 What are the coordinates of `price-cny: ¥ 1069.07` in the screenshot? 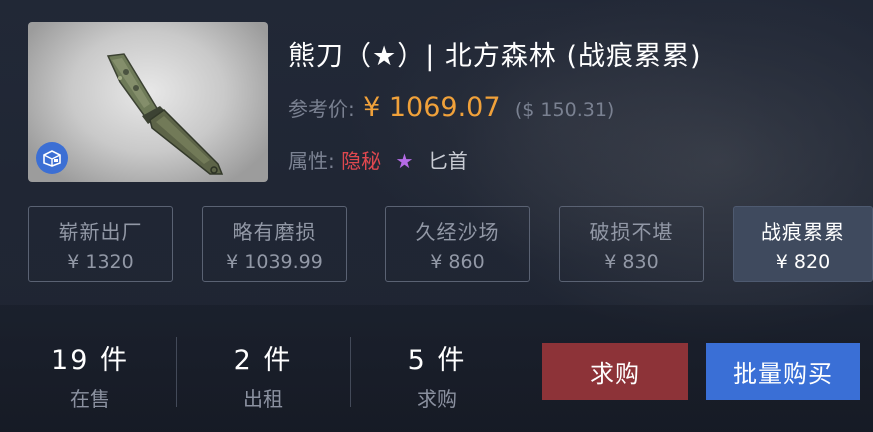 It's located at (432, 107).